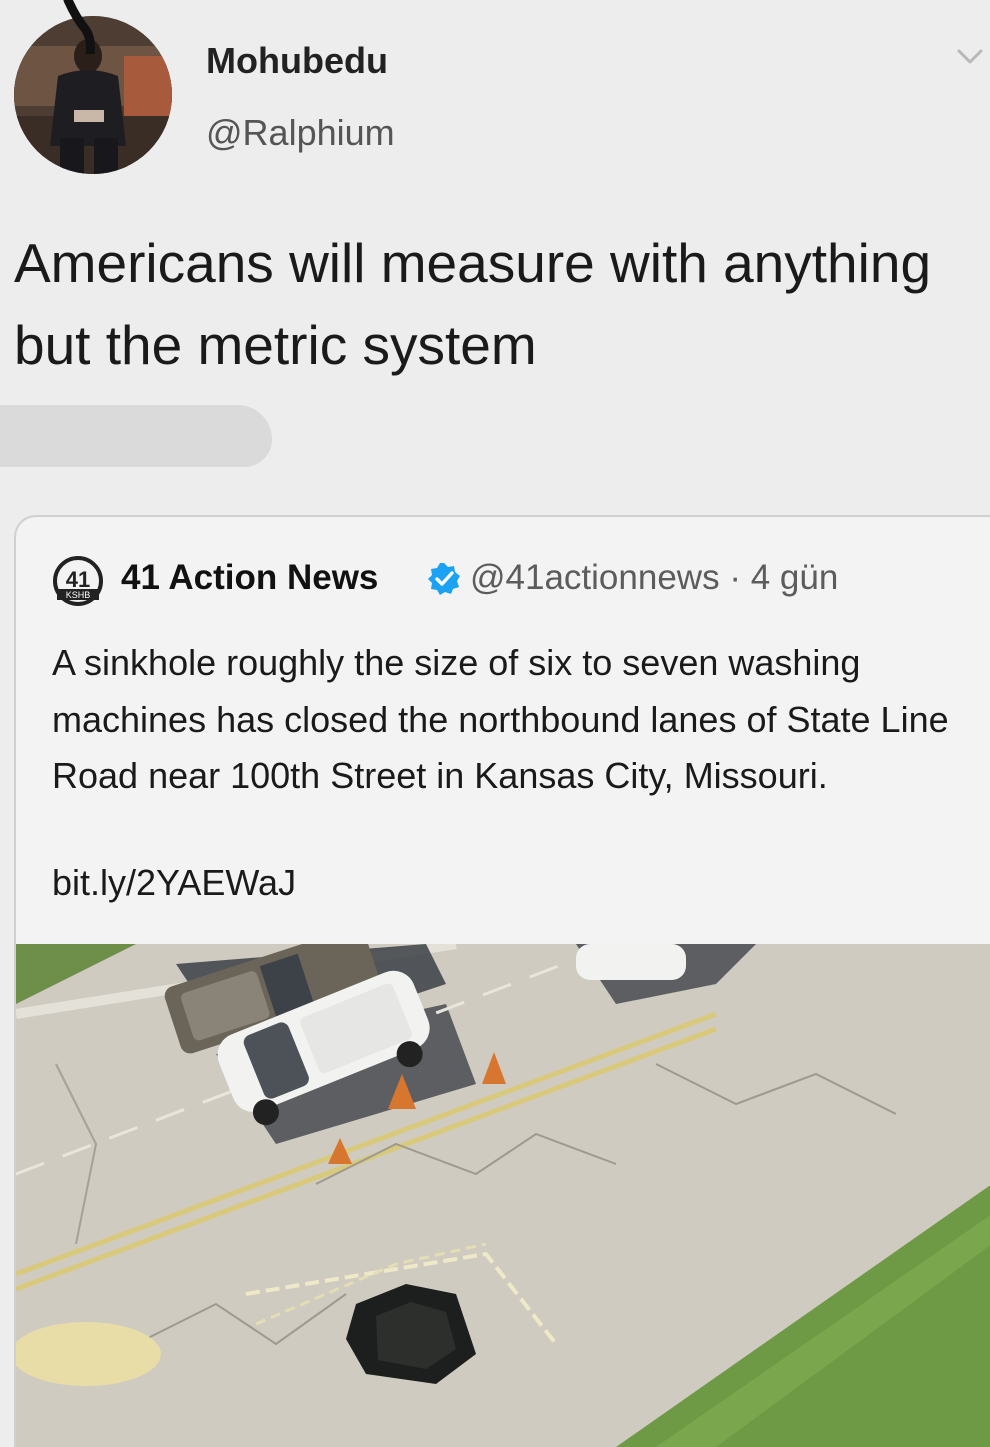 The image size is (990, 1447). What do you see at coordinates (970, 57) in the screenshot?
I see `chevron-down-icon` at bounding box center [970, 57].